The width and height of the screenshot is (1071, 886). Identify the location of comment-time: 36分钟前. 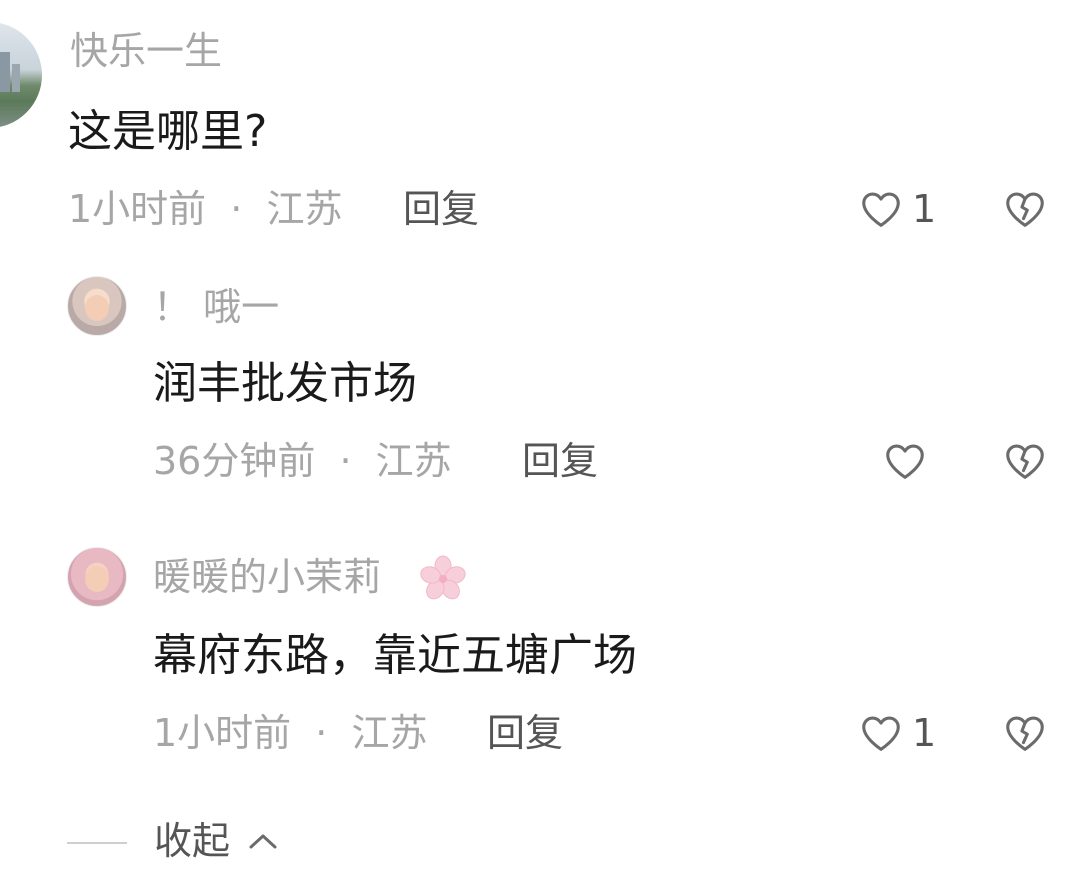
(234, 461).